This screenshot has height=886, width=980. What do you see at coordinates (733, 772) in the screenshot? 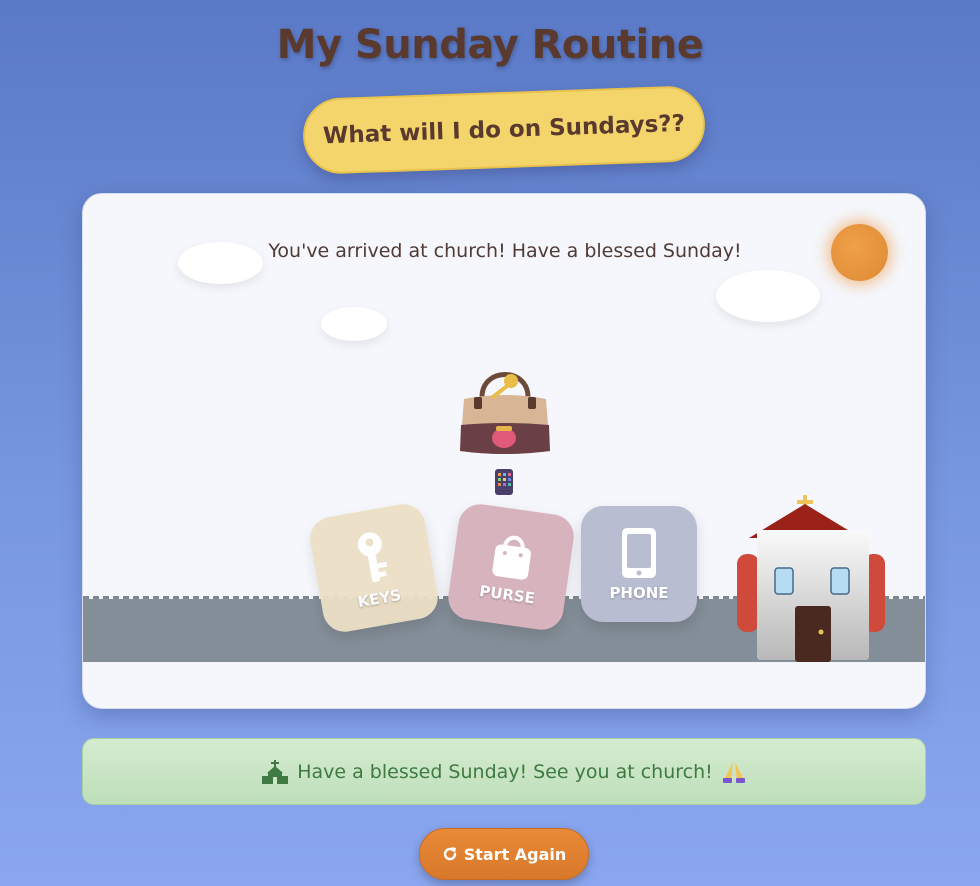
I see `praying-hands-icon` at bounding box center [733, 772].